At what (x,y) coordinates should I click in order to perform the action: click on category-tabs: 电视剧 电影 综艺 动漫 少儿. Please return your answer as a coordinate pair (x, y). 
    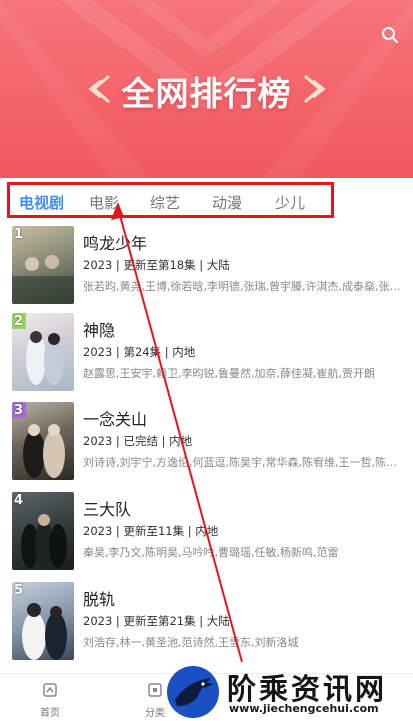
    Looking at the image, I should click on (206, 201).